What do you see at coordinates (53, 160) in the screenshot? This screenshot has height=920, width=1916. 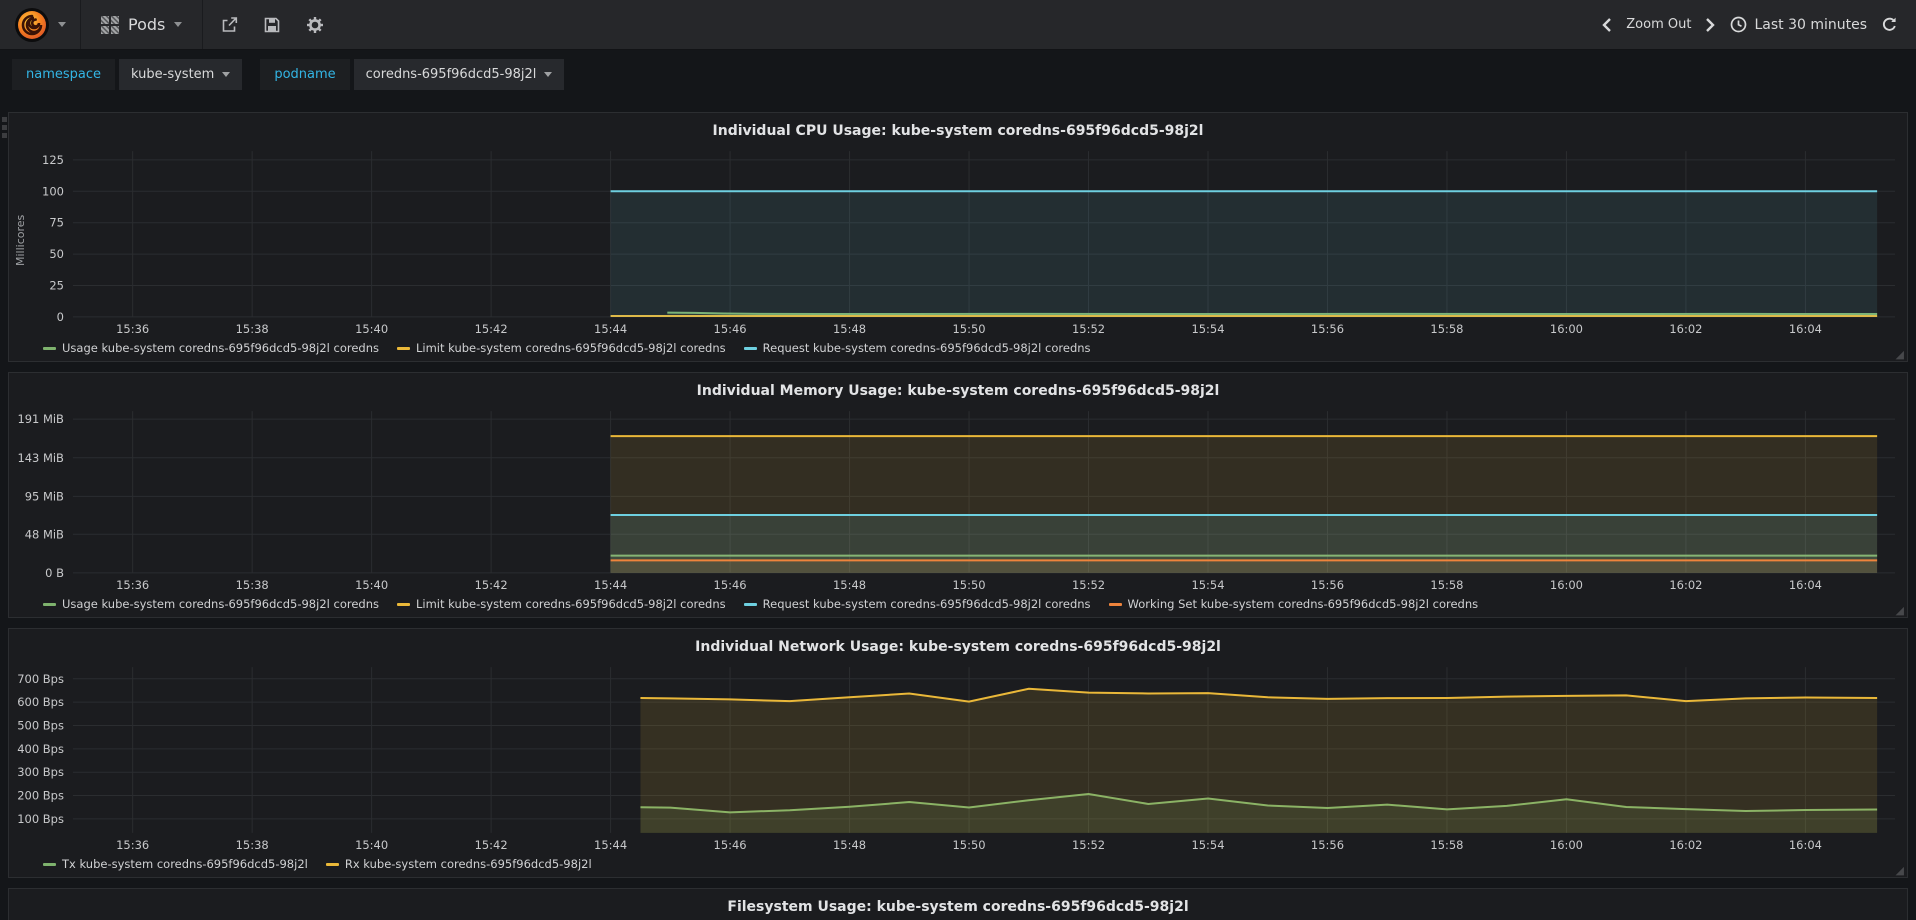 I see `svg-text: 125` at bounding box center [53, 160].